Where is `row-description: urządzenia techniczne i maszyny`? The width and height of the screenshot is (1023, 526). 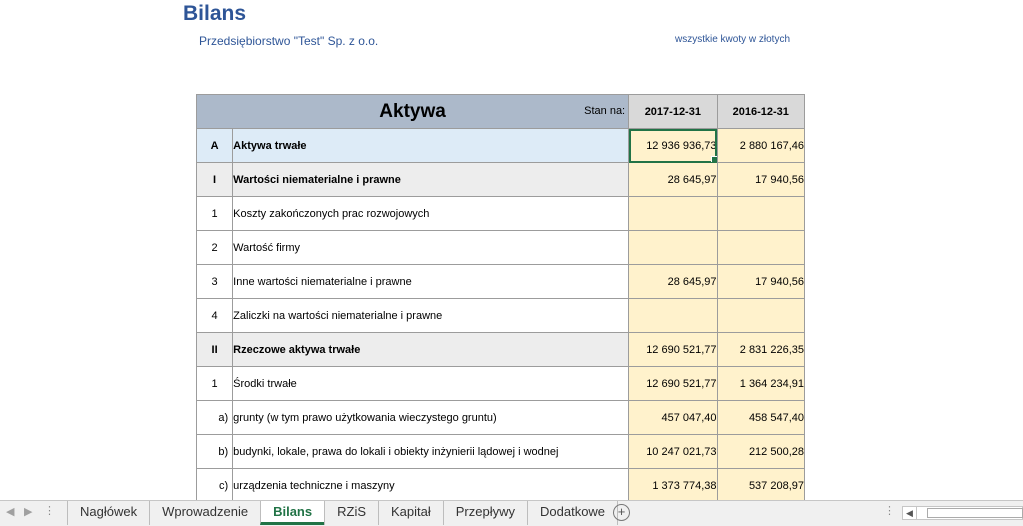 row-description: urządzenia techniczne i maszyny is located at coordinates (431, 484).